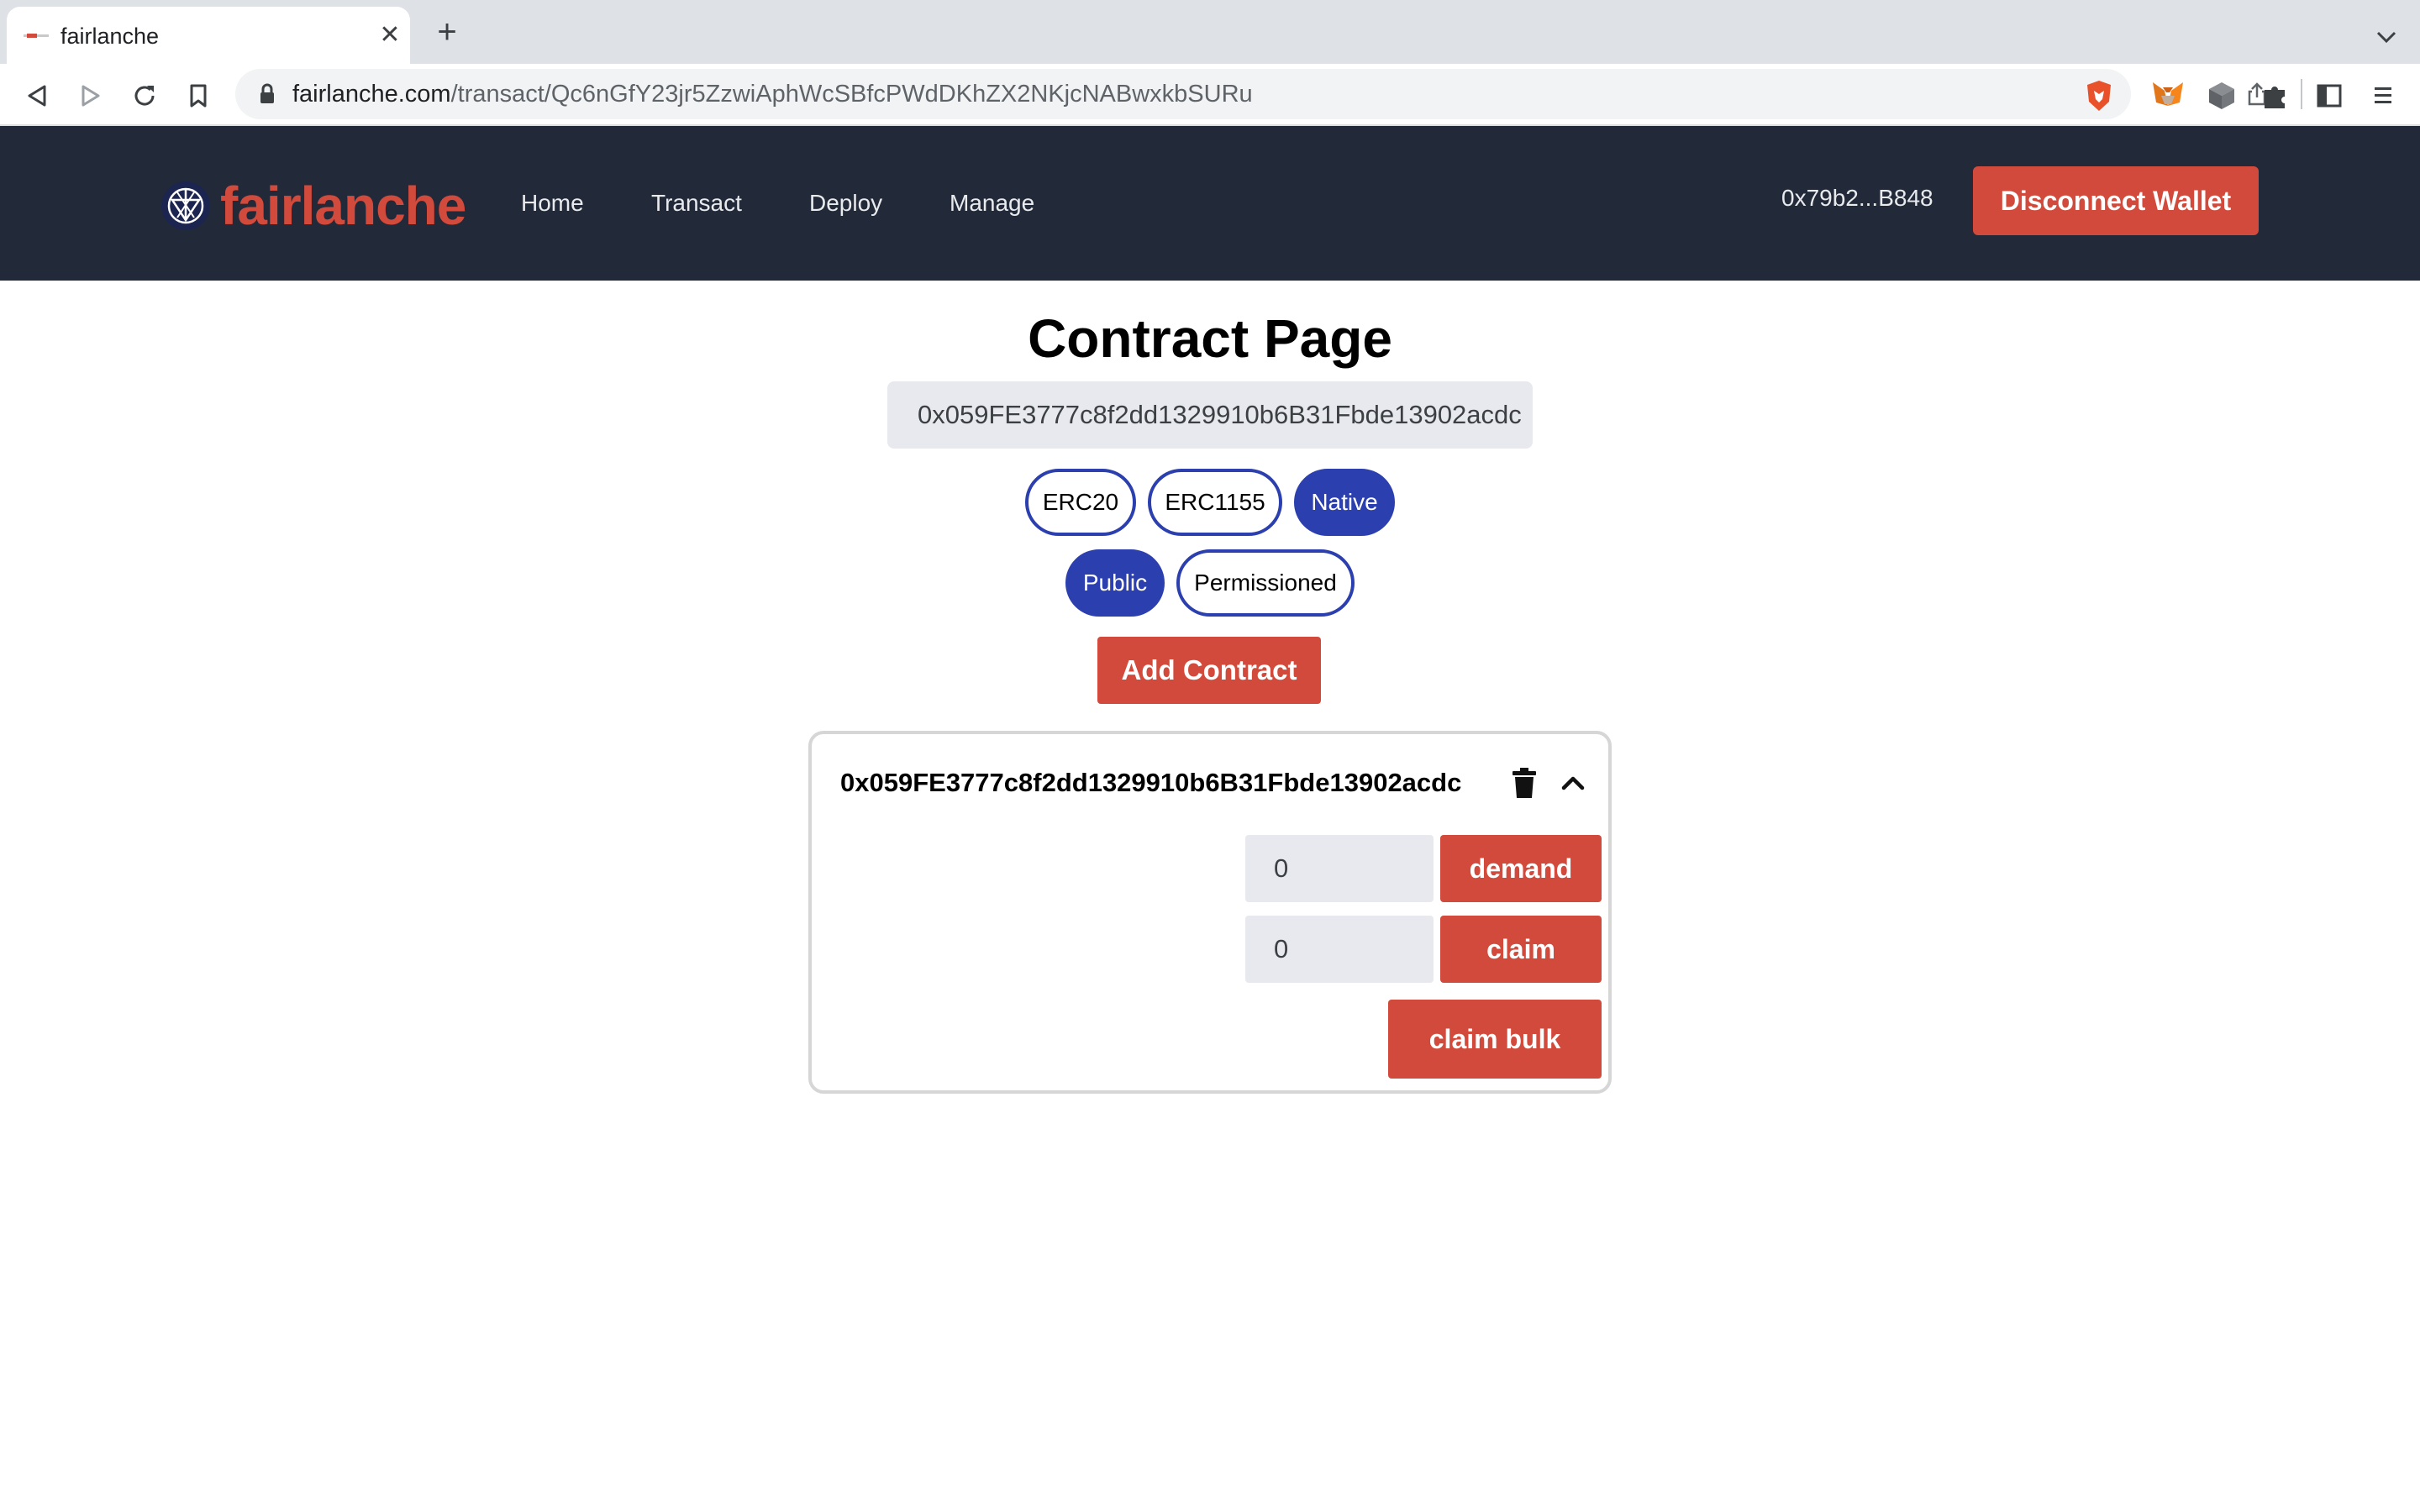 The width and height of the screenshot is (2420, 1512). I want to click on favicon-icon, so click(36, 35).